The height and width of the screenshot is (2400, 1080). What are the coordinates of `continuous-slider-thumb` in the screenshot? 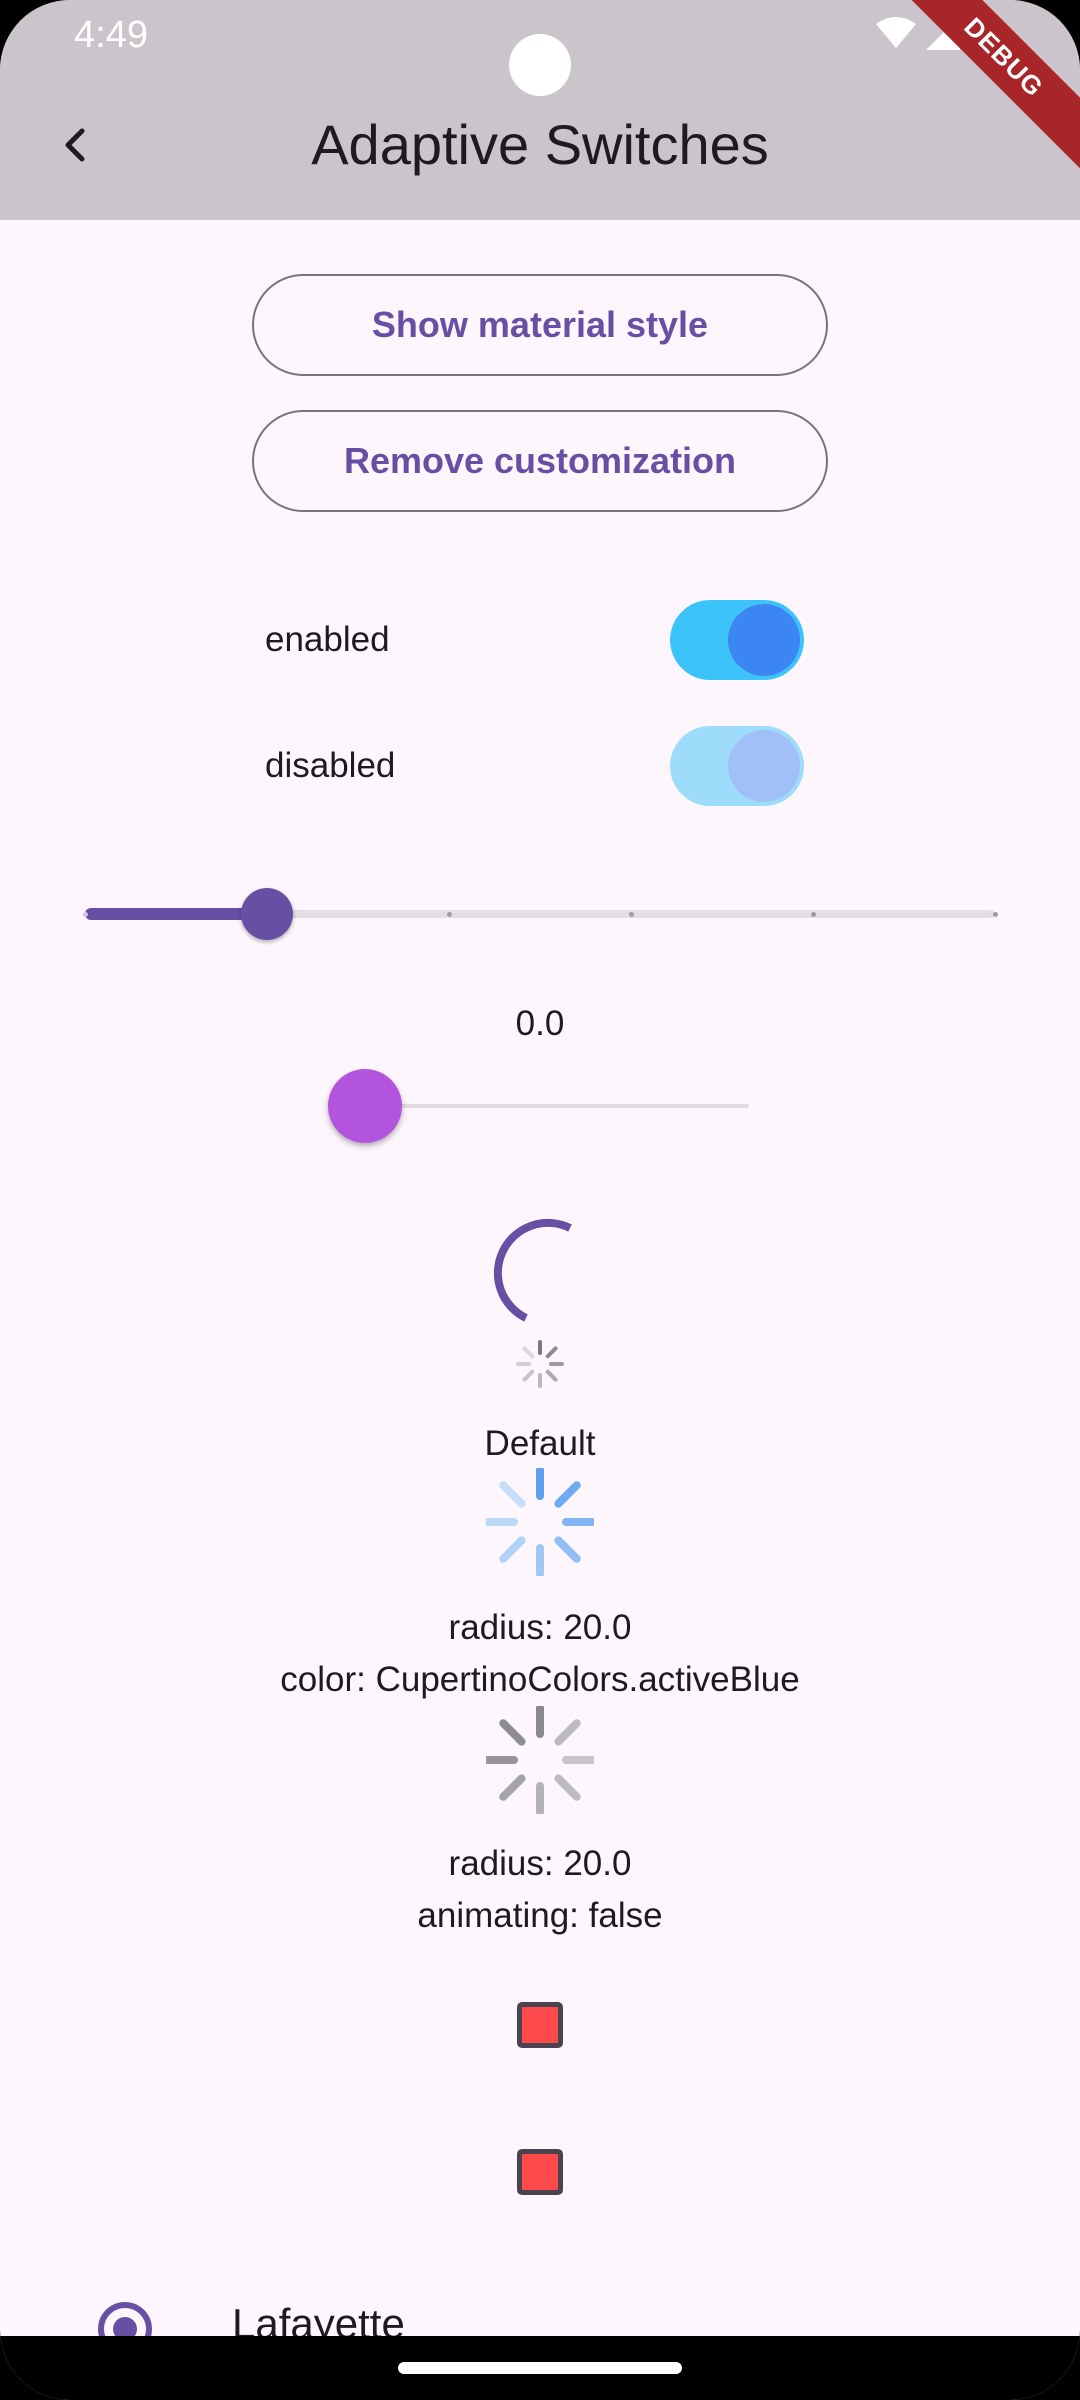 It's located at (365, 1106).